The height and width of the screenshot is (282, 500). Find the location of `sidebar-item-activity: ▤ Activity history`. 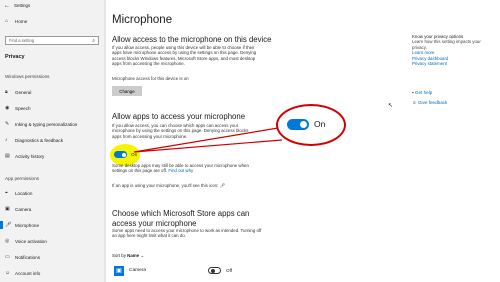

sidebar-item-activity: ▤ Activity history is located at coordinates (55, 156).